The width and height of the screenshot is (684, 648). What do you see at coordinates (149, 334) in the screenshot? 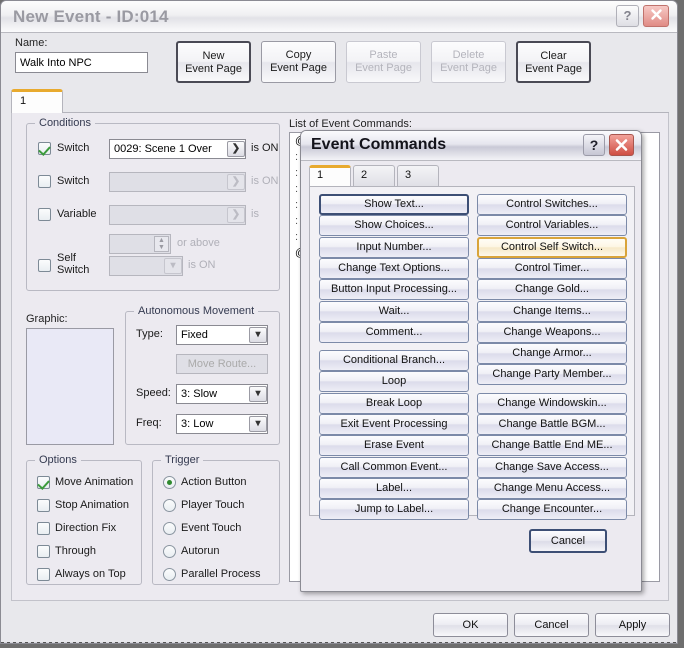
I see `movement-type-label: Type:` at bounding box center [149, 334].